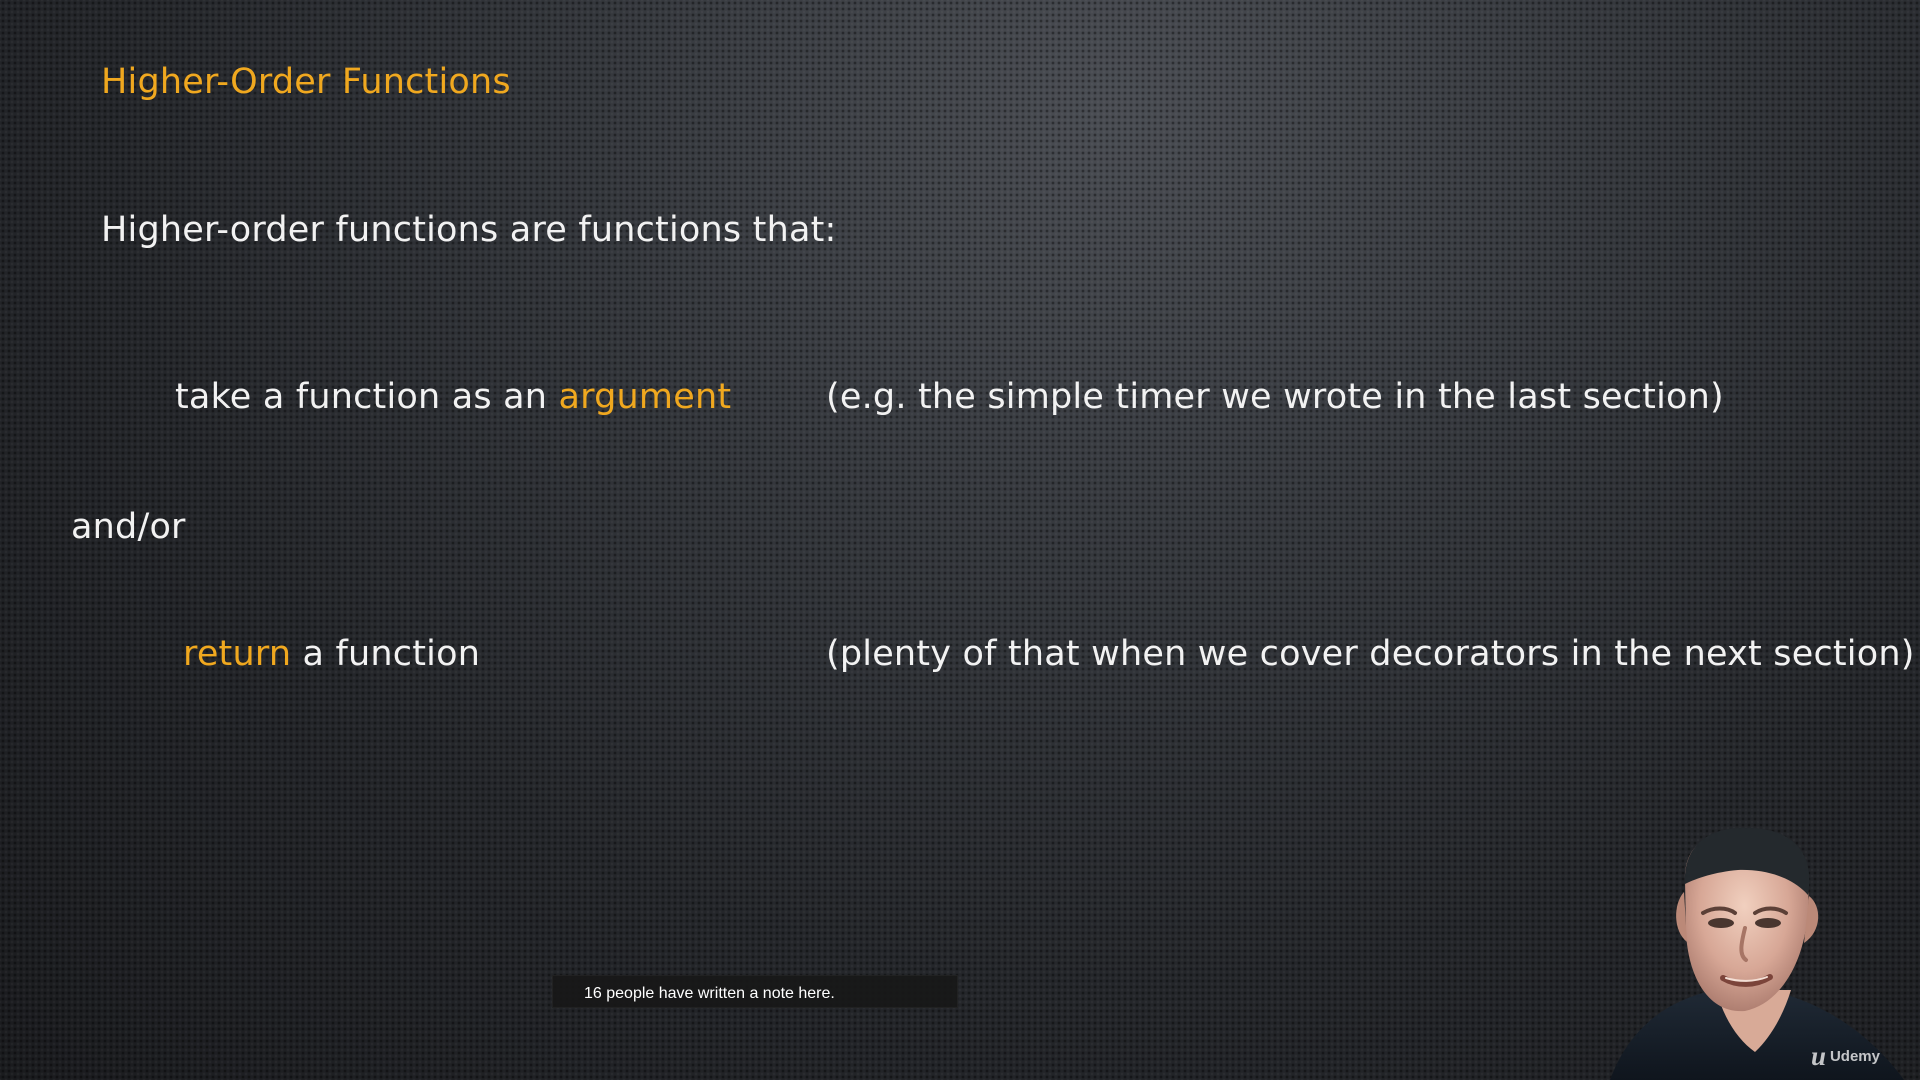 Image resolution: width=1920 pixels, height=1080 pixels. Describe the element at coordinates (128, 527) in the screenshot. I see `connector-text: and/or` at that location.